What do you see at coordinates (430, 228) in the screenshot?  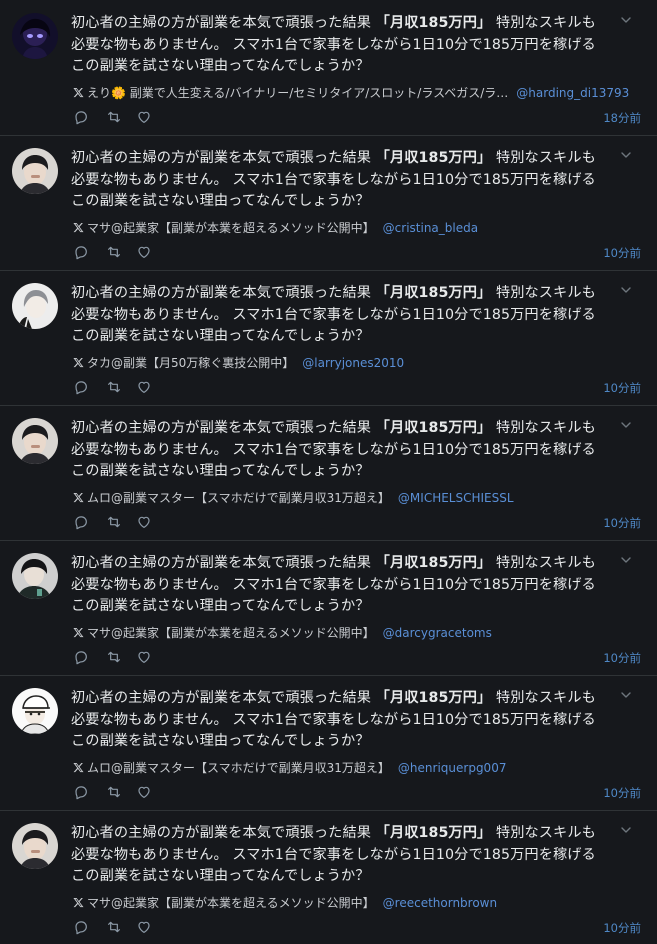 I see `author-handle: @cristina_bleda` at bounding box center [430, 228].